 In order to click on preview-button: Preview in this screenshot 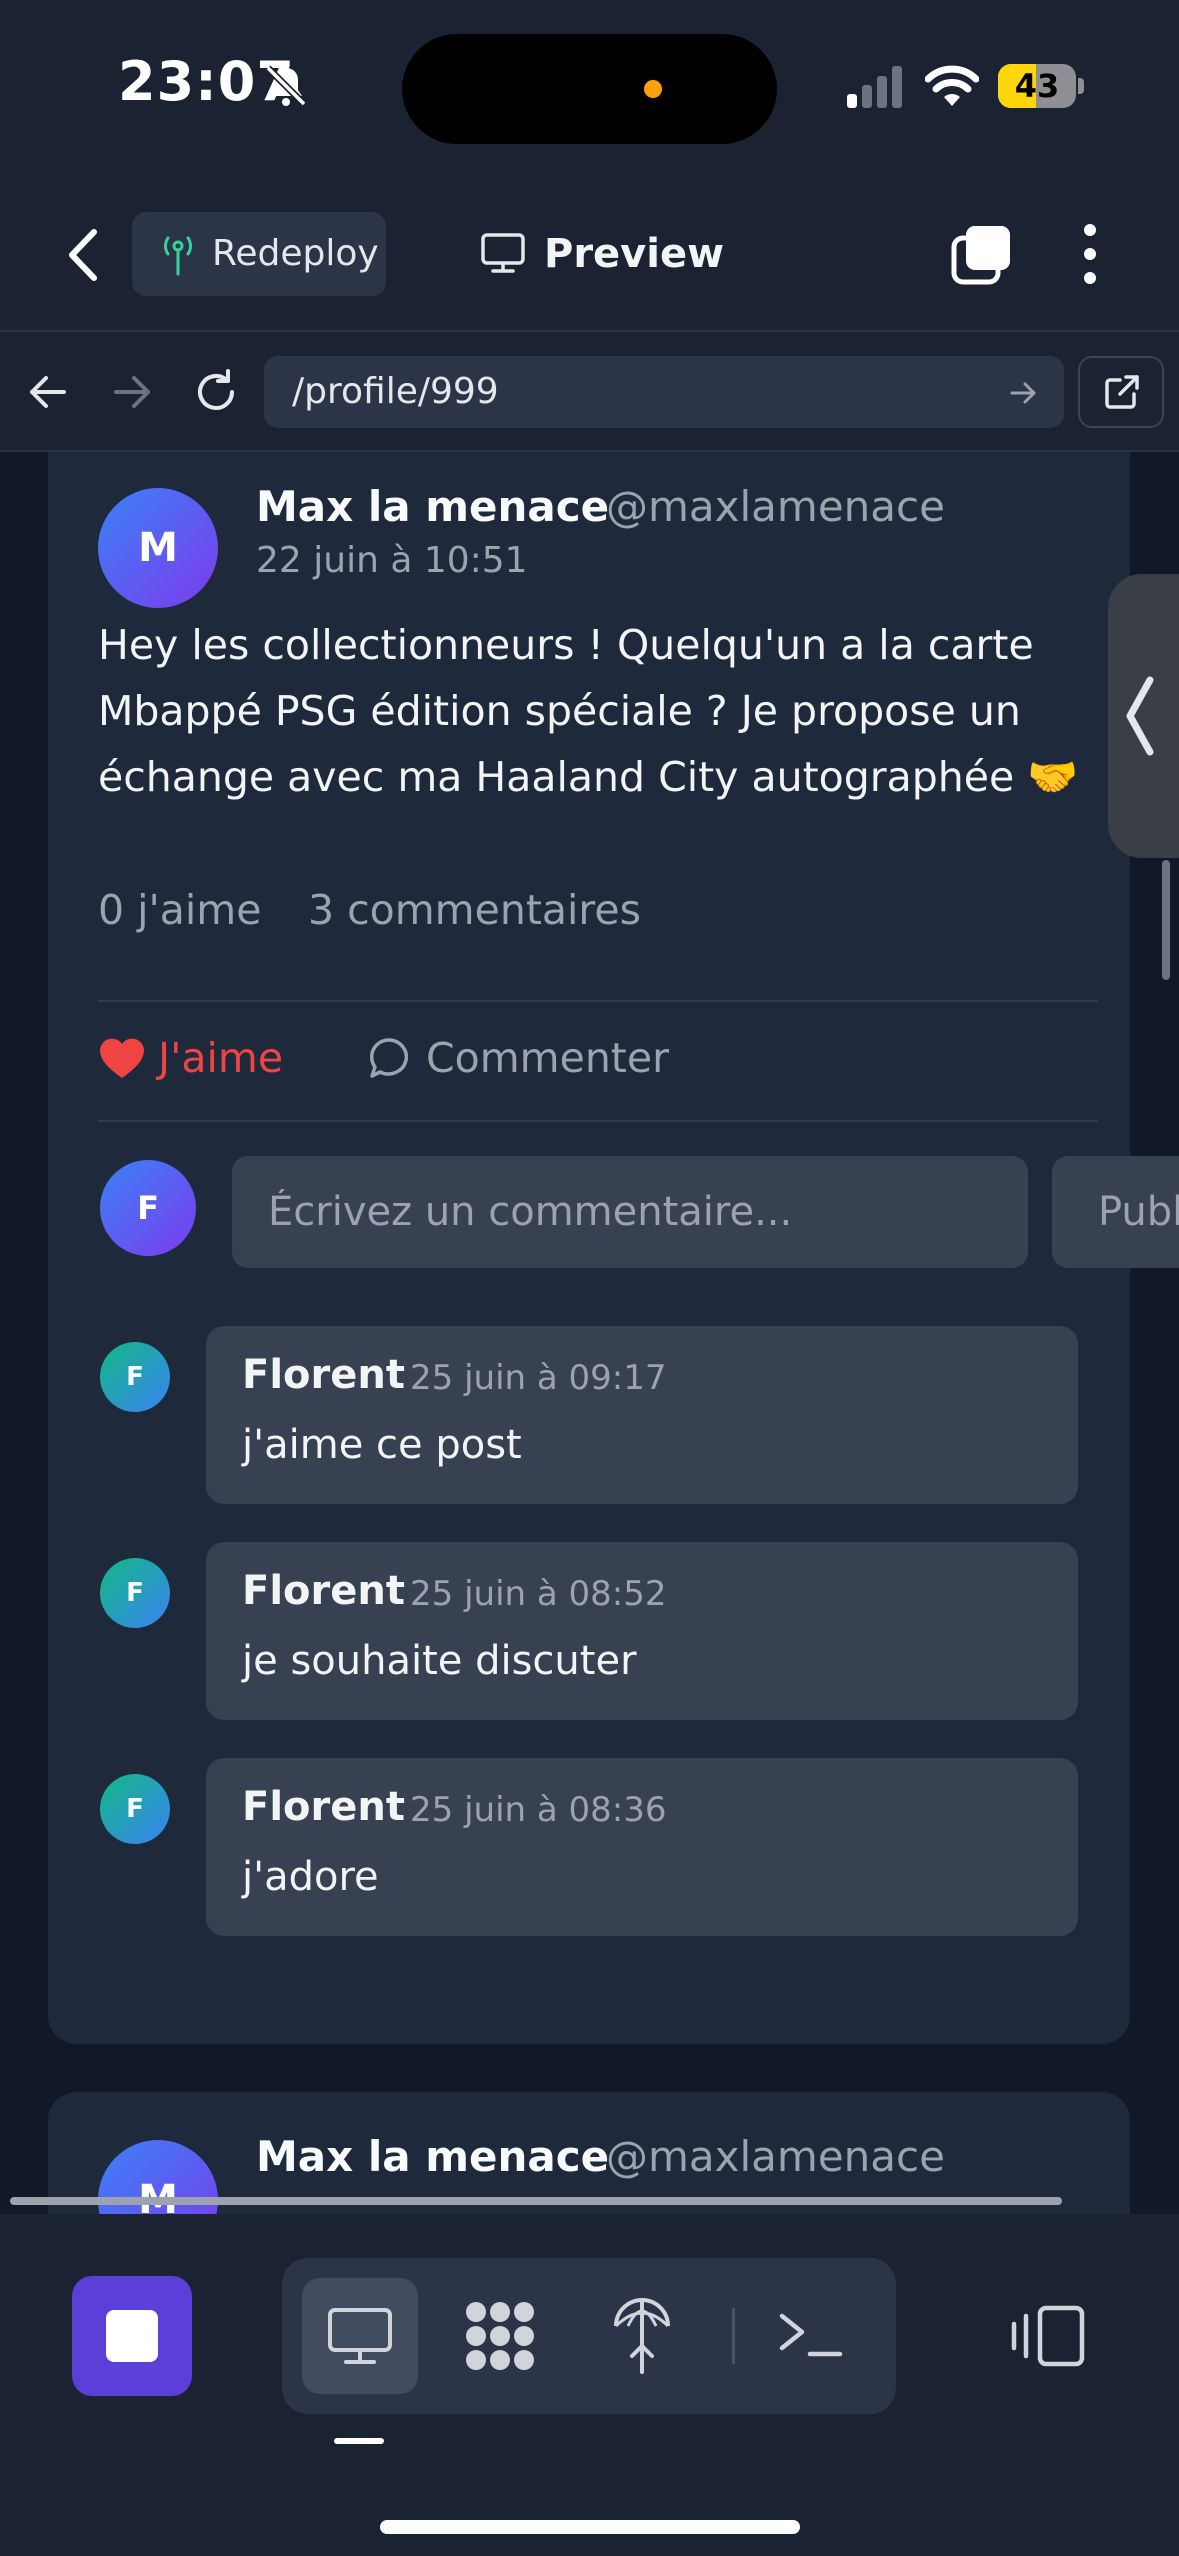, I will do `click(604, 254)`.